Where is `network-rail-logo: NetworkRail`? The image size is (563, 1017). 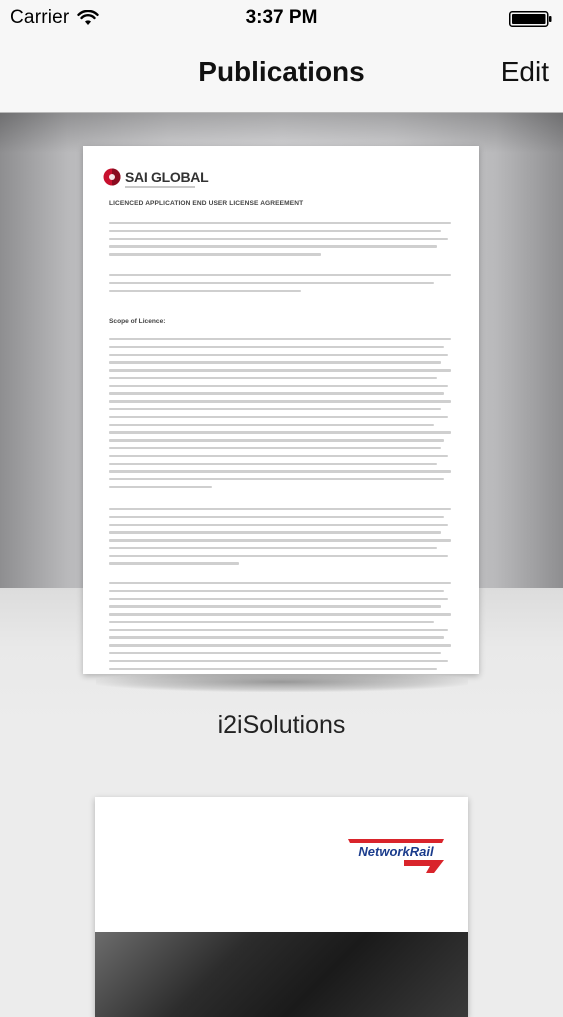
network-rail-logo: NetworkRail is located at coordinates (396, 856).